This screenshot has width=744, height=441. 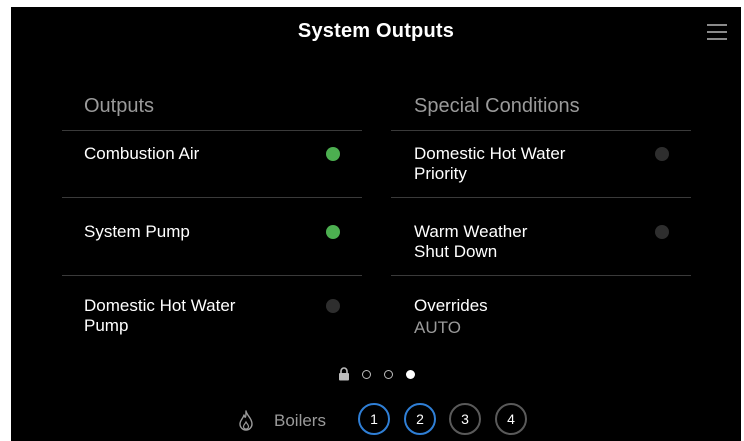 What do you see at coordinates (344, 374) in the screenshot?
I see `lock-icon` at bounding box center [344, 374].